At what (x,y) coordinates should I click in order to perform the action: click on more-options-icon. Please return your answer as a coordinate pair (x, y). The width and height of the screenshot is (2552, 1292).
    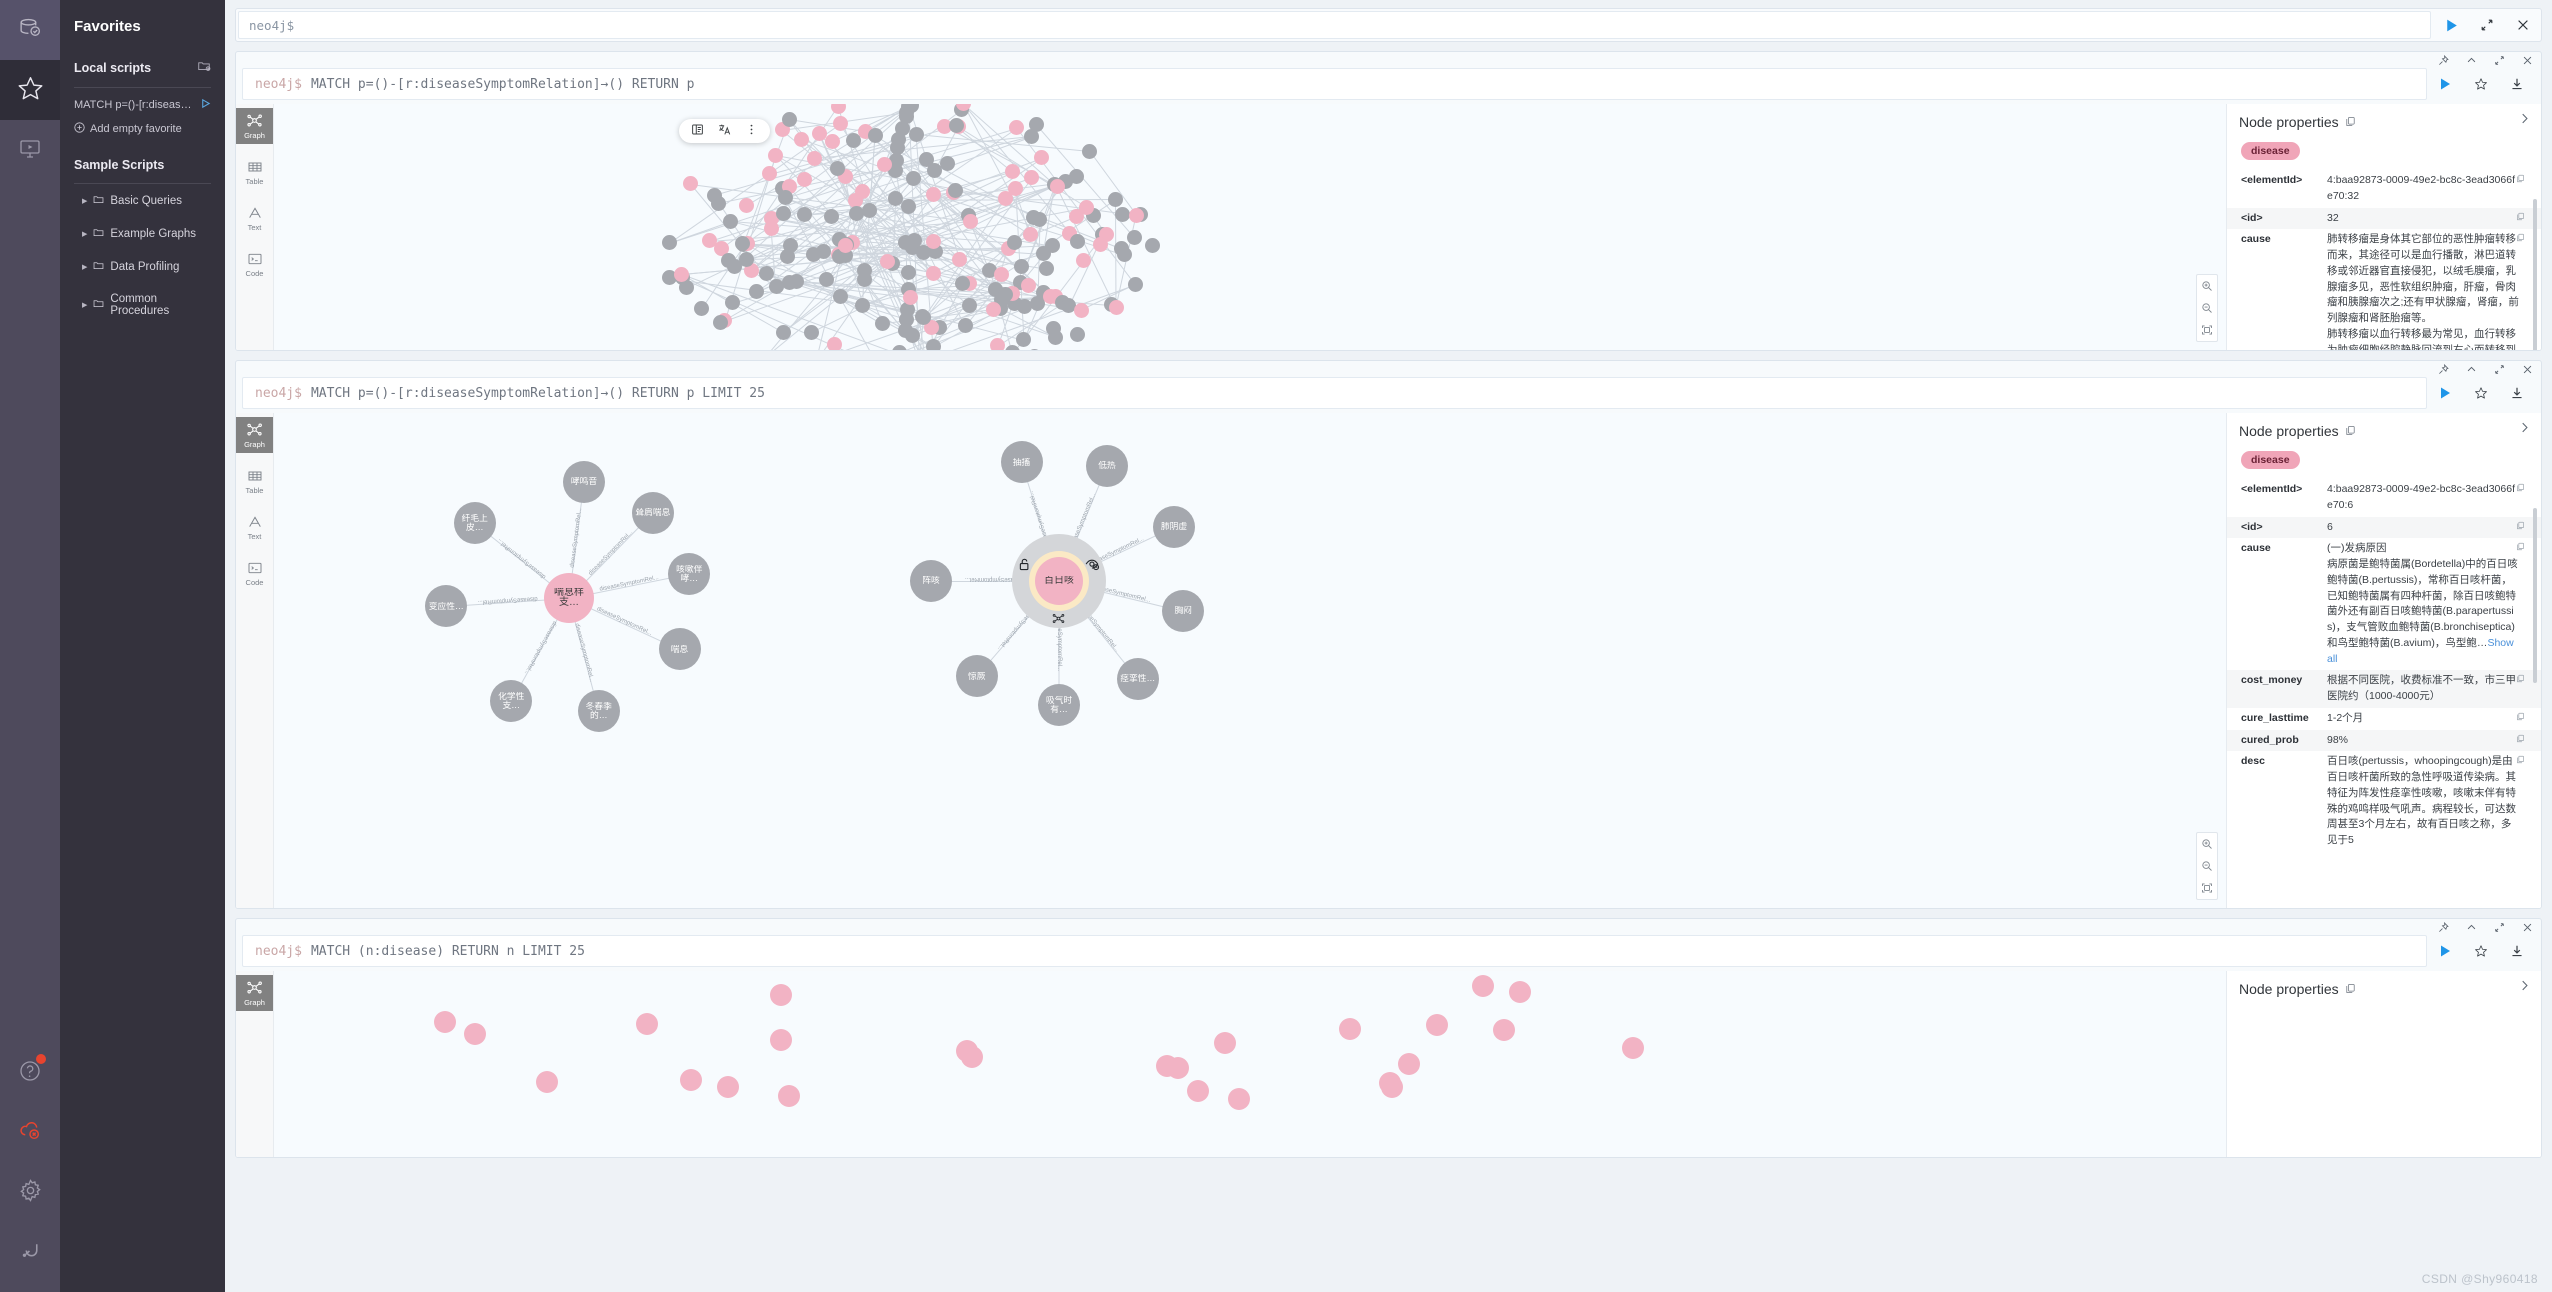
    Looking at the image, I should click on (751, 131).